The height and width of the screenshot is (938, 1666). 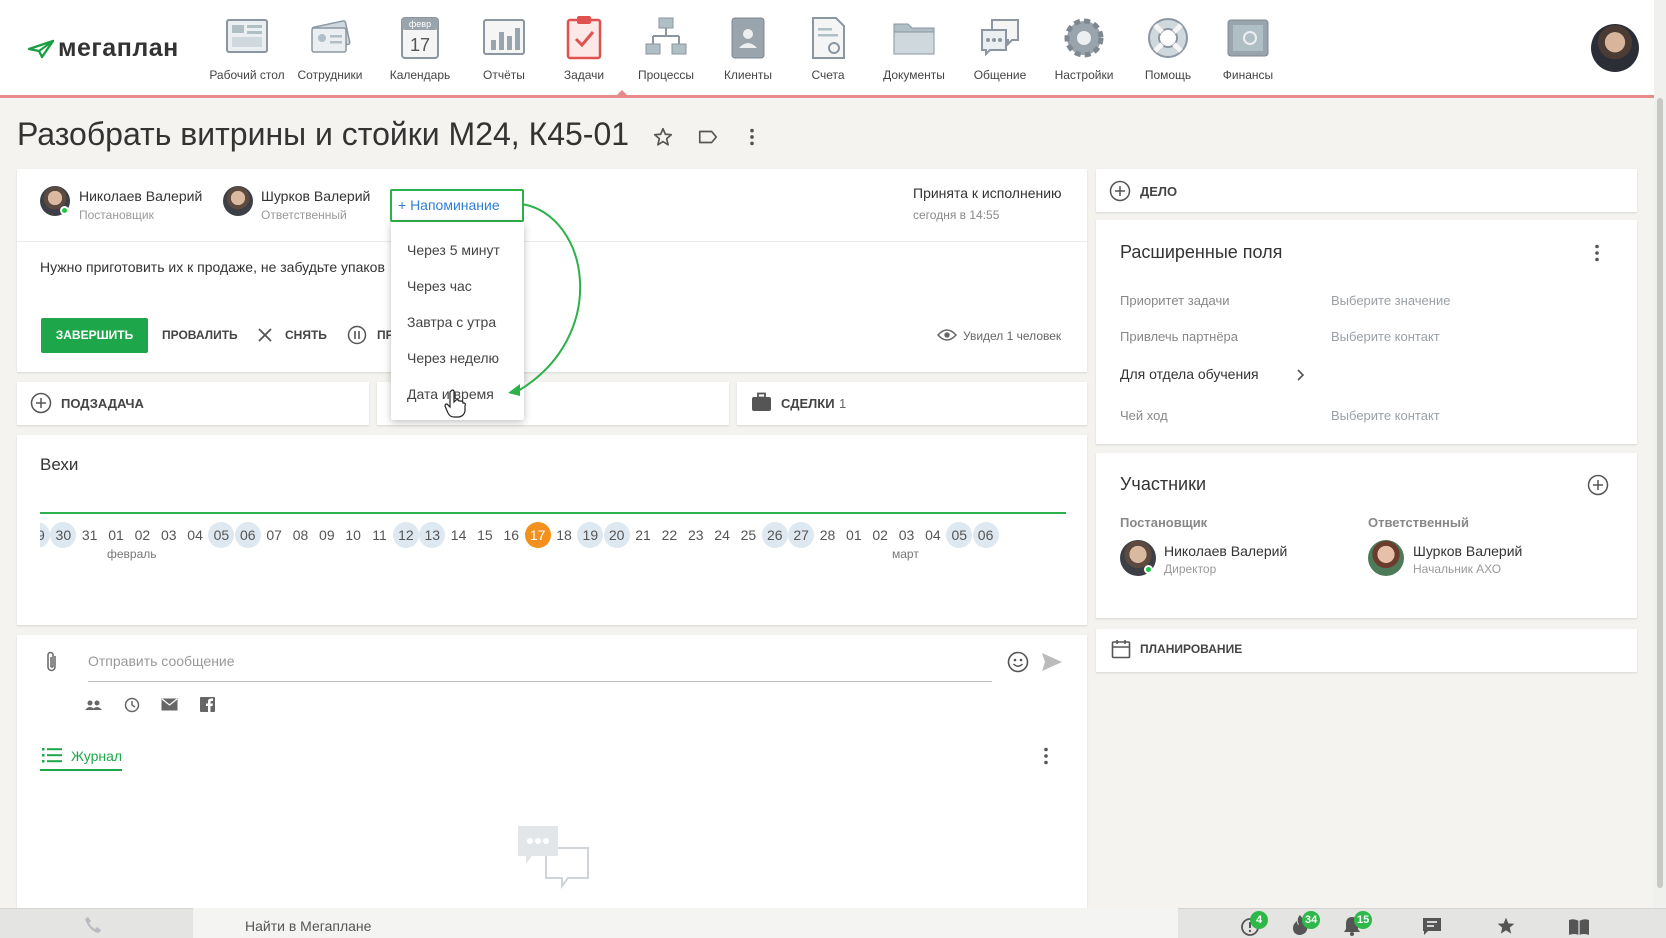 What do you see at coordinates (1598, 487) in the screenshot?
I see `add-participant-icon` at bounding box center [1598, 487].